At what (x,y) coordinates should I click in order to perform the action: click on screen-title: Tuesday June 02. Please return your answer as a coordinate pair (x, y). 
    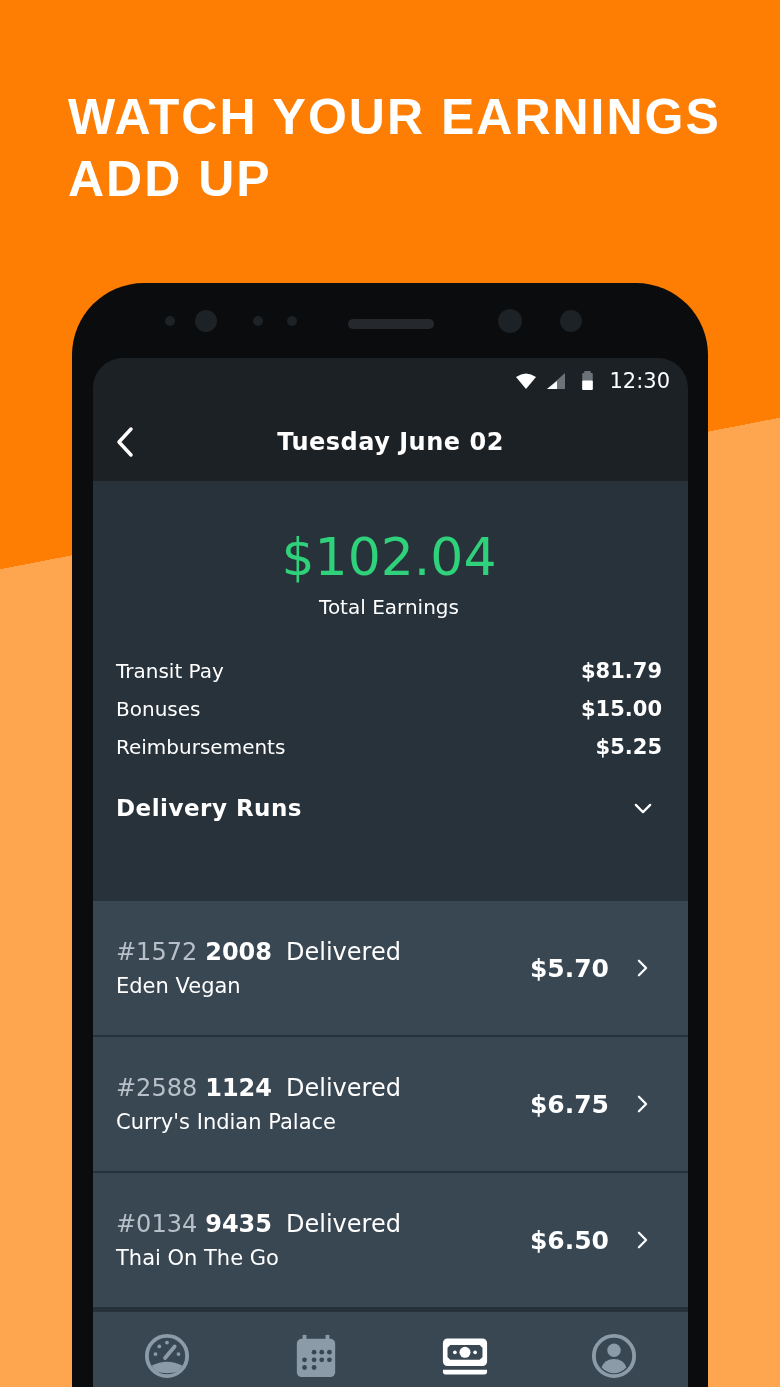
    Looking at the image, I should click on (390, 442).